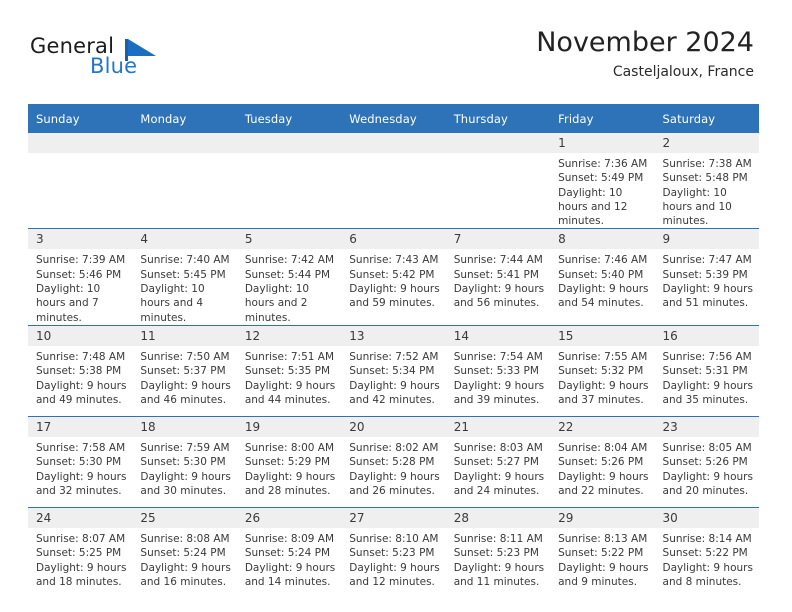 This screenshot has height=612, width=792. Describe the element at coordinates (603, 574) in the screenshot. I see `daylight-text: Daylight: 9 hours and 9 minutes.` at that location.